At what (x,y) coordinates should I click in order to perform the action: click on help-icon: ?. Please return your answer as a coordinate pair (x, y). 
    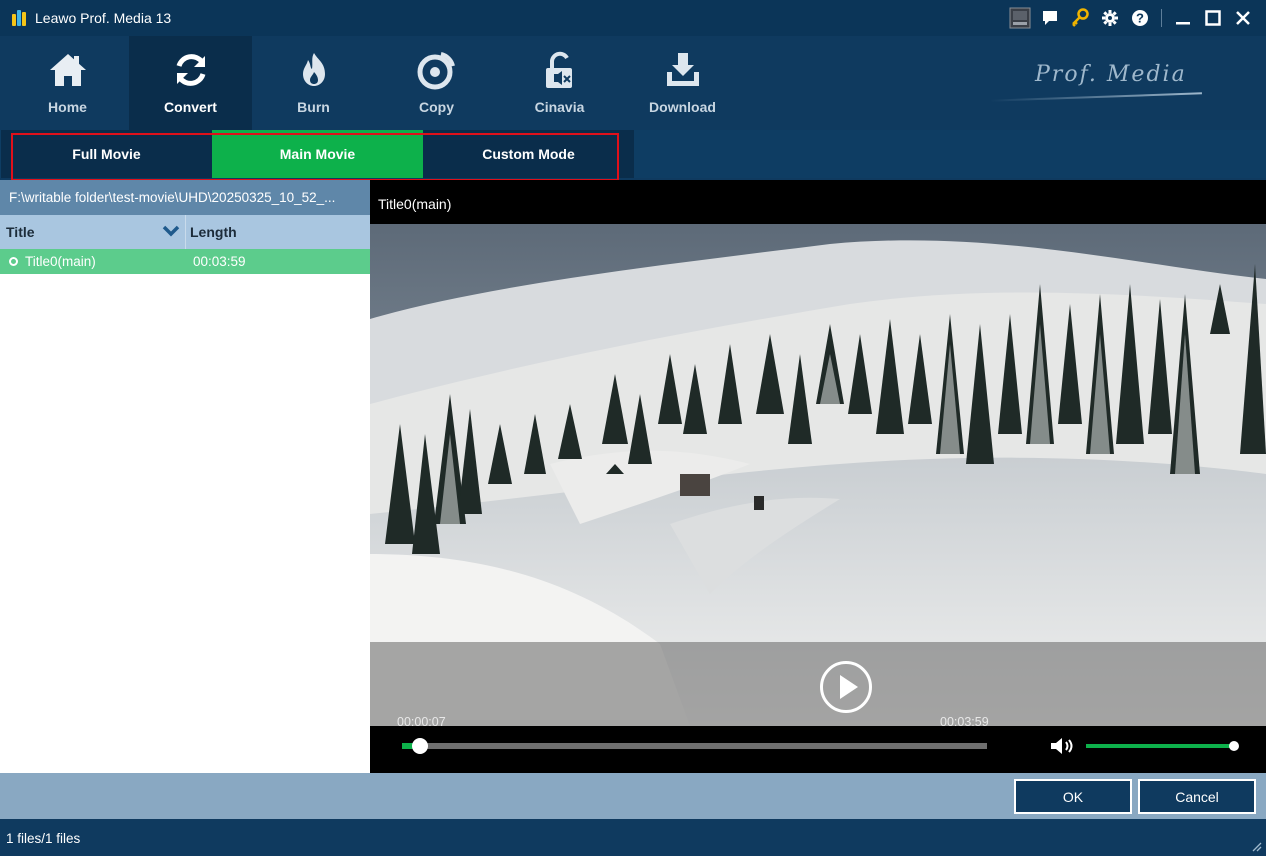
    Looking at the image, I should click on (1140, 18).